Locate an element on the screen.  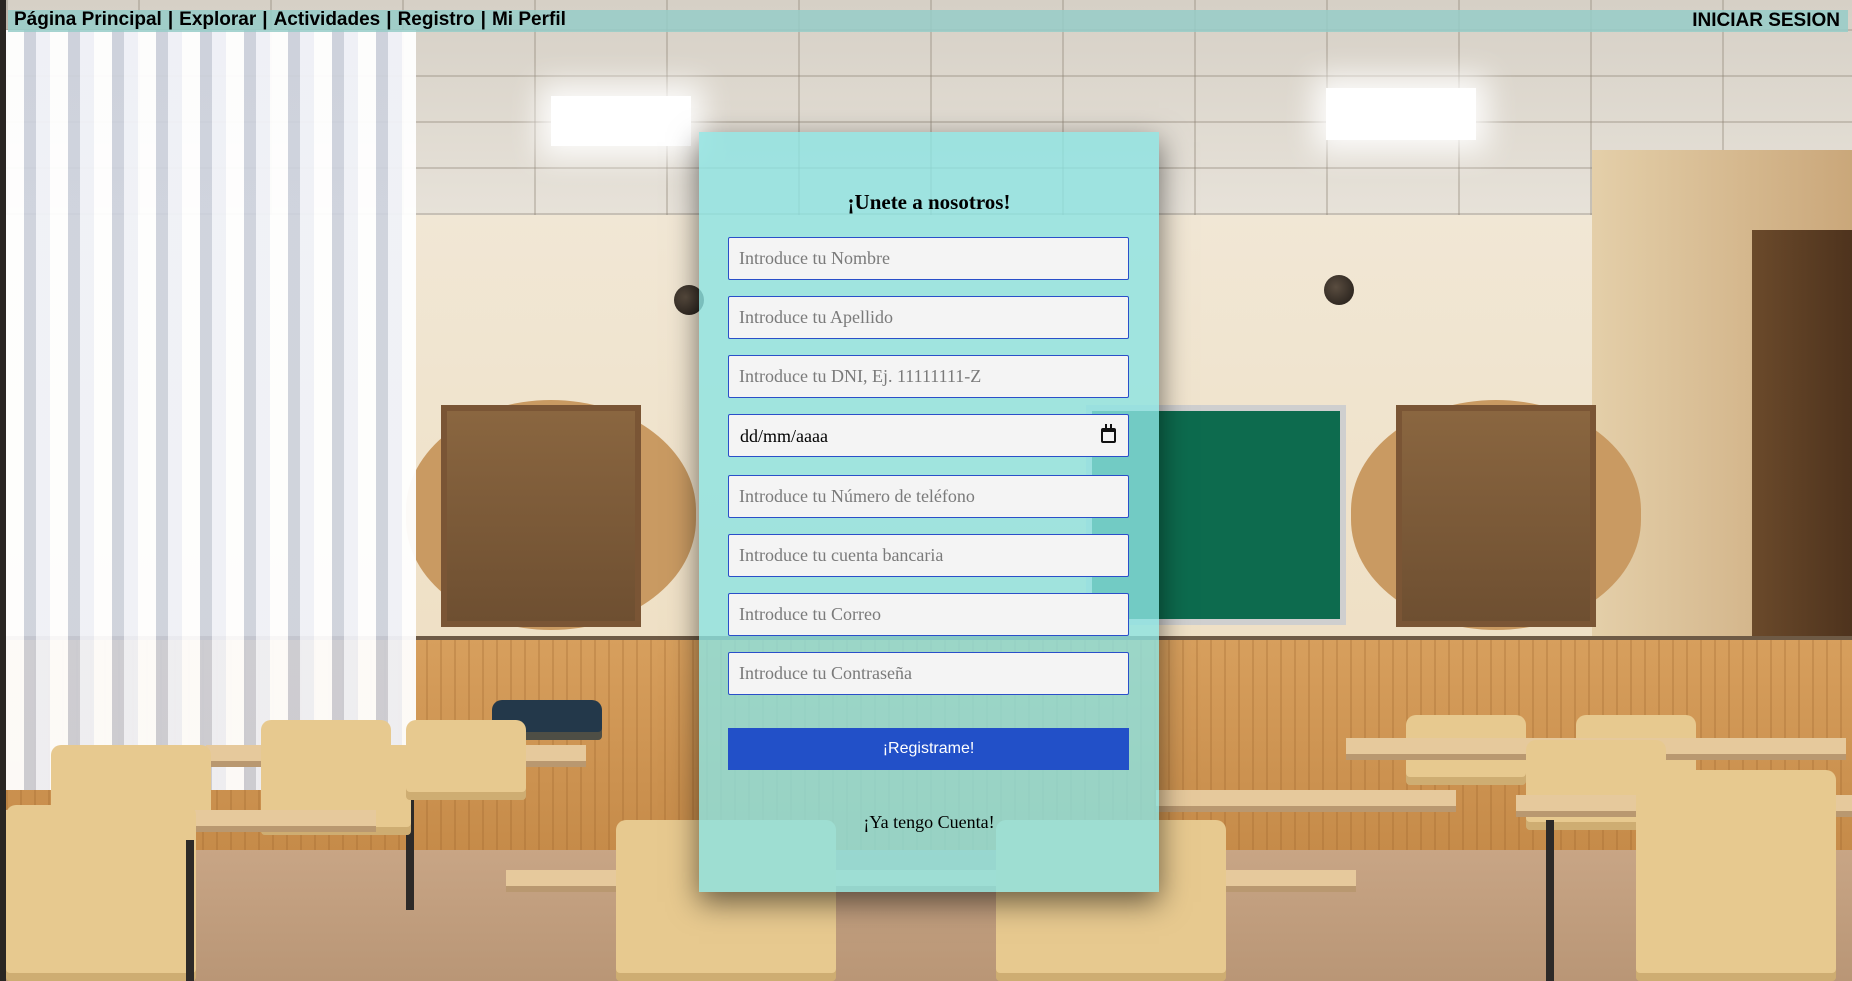
nav-link-explorar: Explorar is located at coordinates (217, 19).